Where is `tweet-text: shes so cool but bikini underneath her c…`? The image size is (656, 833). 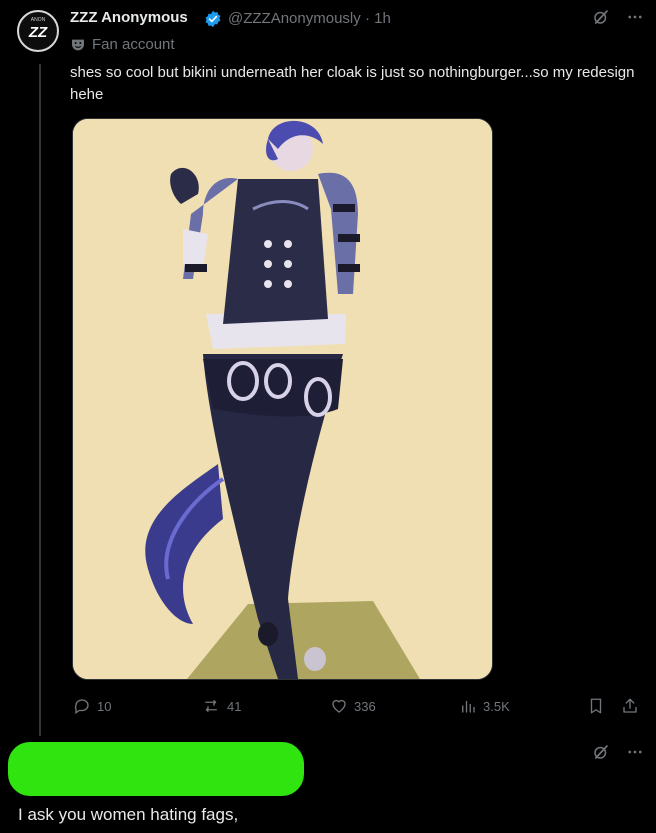
tweet-text: shes so cool but bikini underneath her c… is located at coordinates (352, 83).